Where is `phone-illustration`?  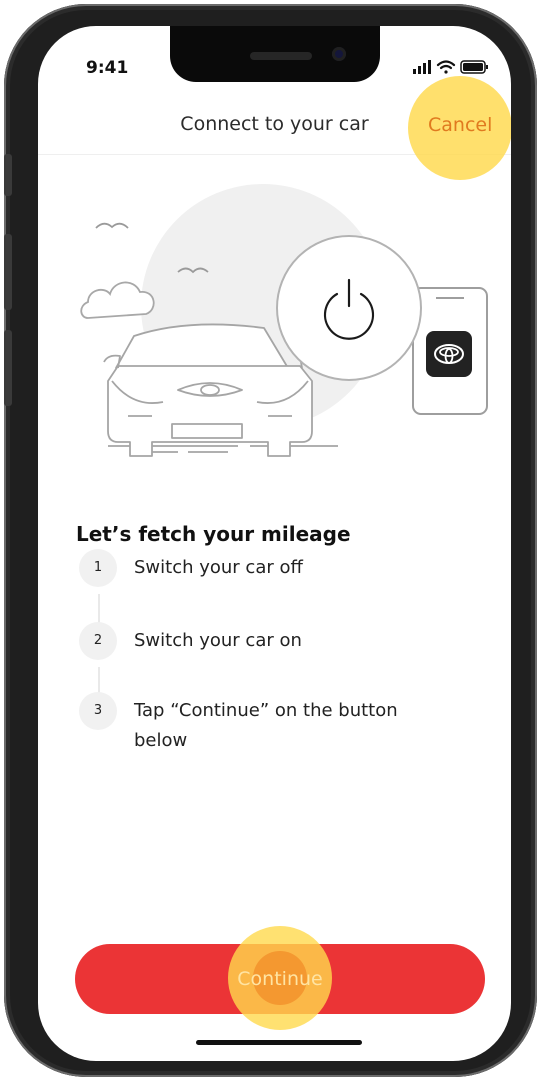
phone-illustration is located at coordinates (450, 351).